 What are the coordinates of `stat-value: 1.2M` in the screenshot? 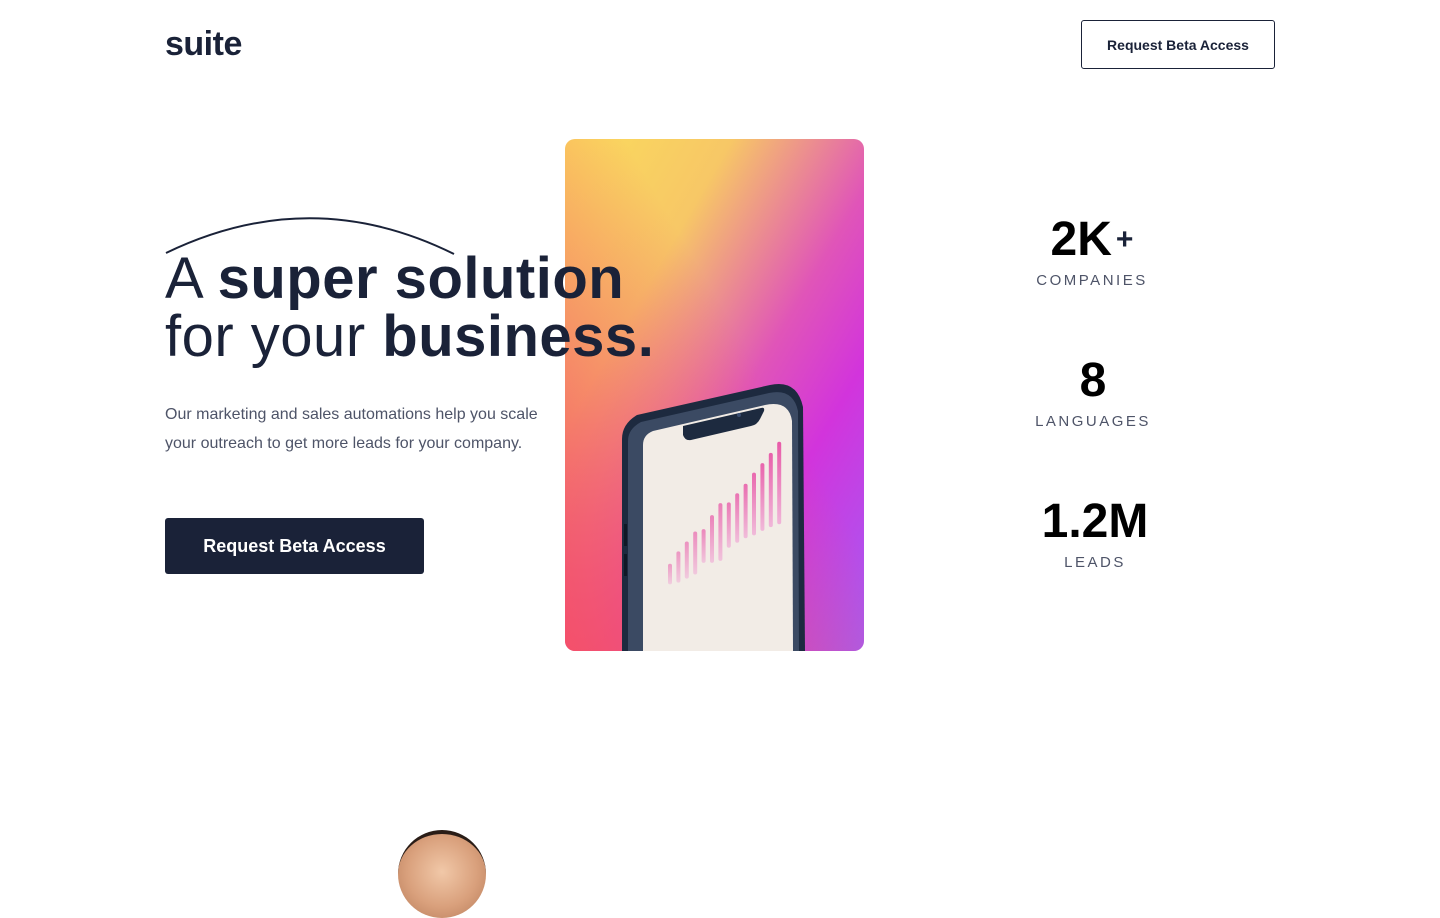 It's located at (1095, 521).